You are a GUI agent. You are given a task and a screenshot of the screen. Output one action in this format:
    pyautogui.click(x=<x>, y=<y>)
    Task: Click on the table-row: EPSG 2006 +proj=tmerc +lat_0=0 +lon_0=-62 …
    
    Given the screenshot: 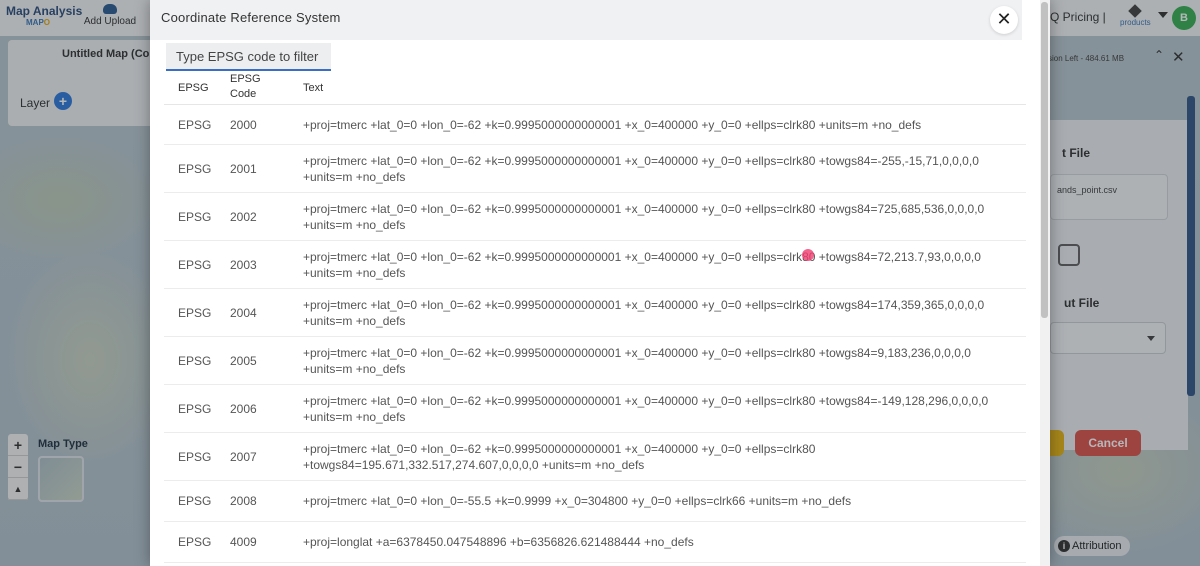 What is the action you would take?
    pyautogui.click(x=595, y=409)
    